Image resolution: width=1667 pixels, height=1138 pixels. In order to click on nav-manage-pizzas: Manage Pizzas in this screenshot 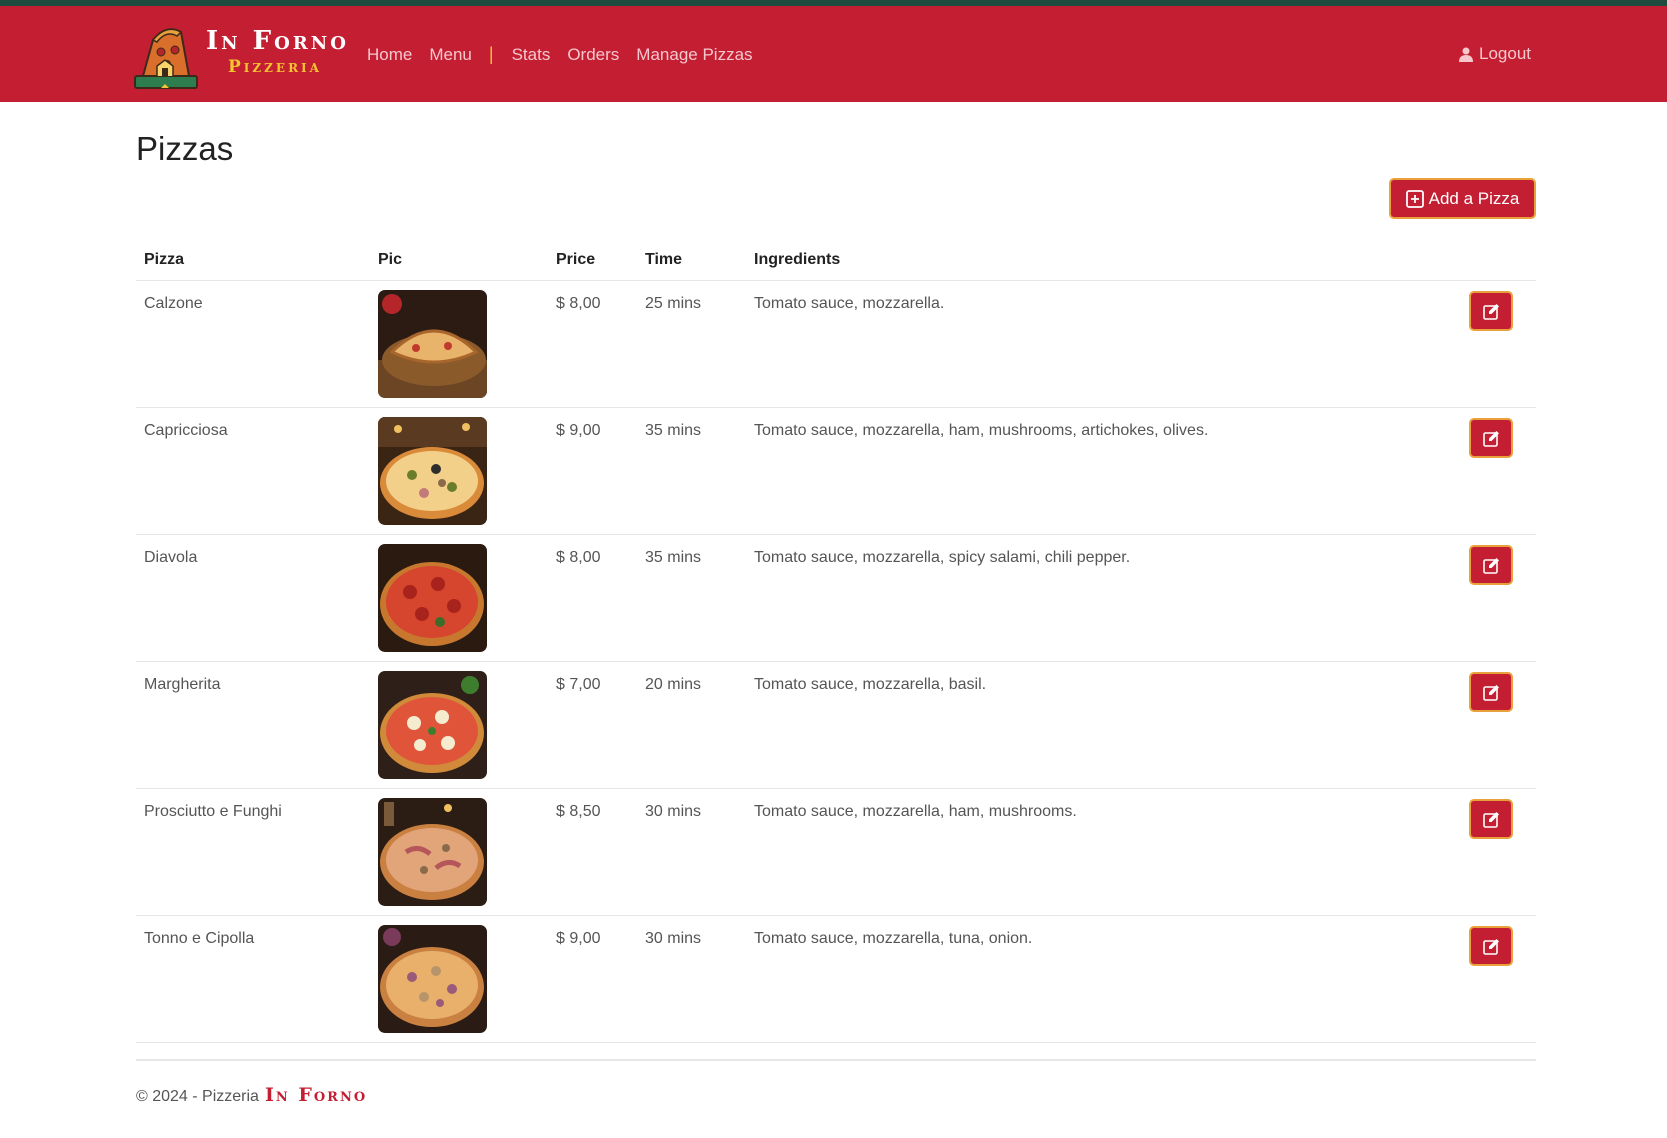, I will do `click(694, 55)`.